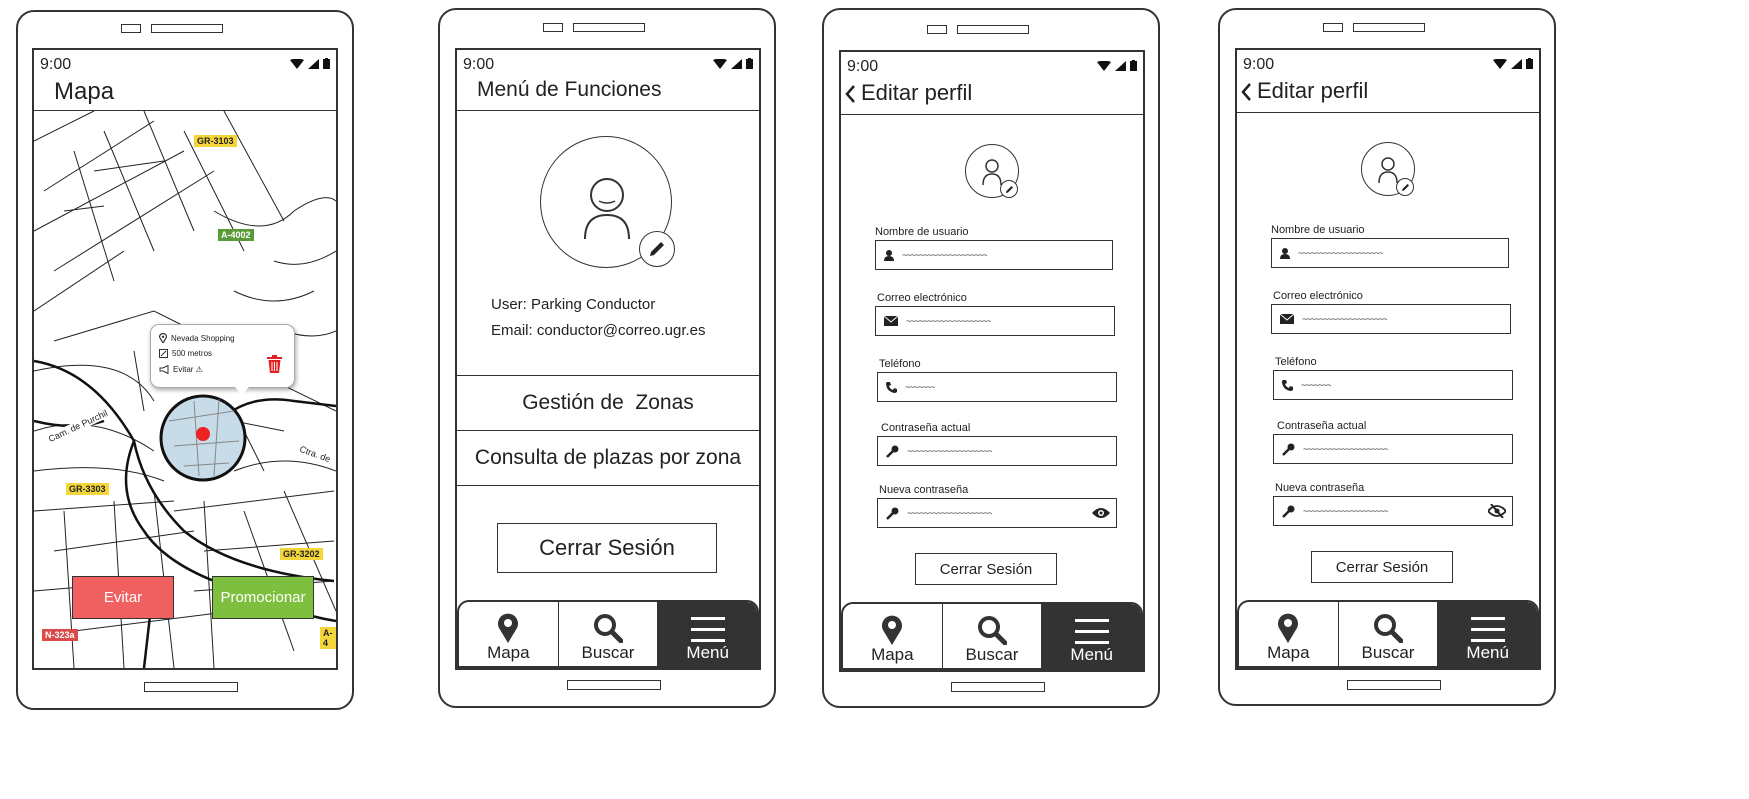  What do you see at coordinates (945, 255) in the screenshot?
I see `username-value: ~~~~~~~~~~~~~~~~~~~~` at bounding box center [945, 255].